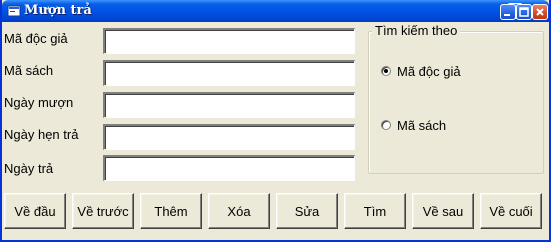  I want to click on ma-sach-input, so click(229, 73).